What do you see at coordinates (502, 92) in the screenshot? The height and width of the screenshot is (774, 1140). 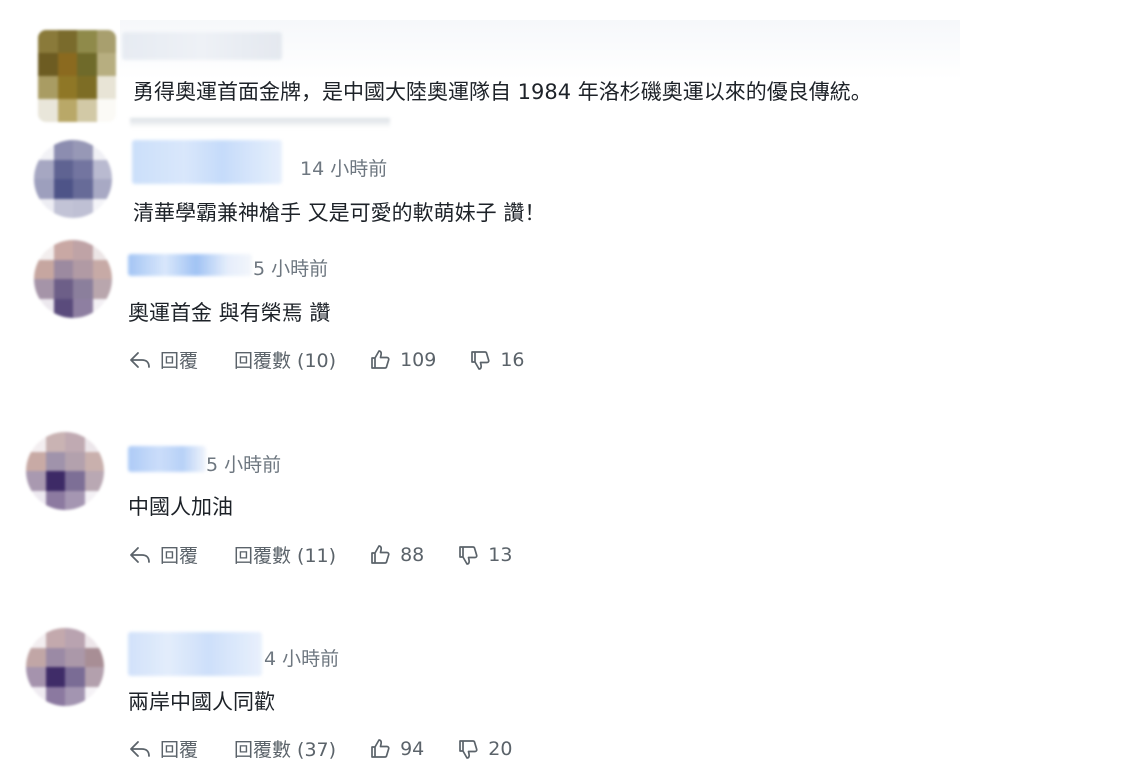 I see `comment-text: 勇得奧運首面金牌，是中國大陸奧運隊自 1984 年洛杉磯奧運以來的優良傳統。` at bounding box center [502, 92].